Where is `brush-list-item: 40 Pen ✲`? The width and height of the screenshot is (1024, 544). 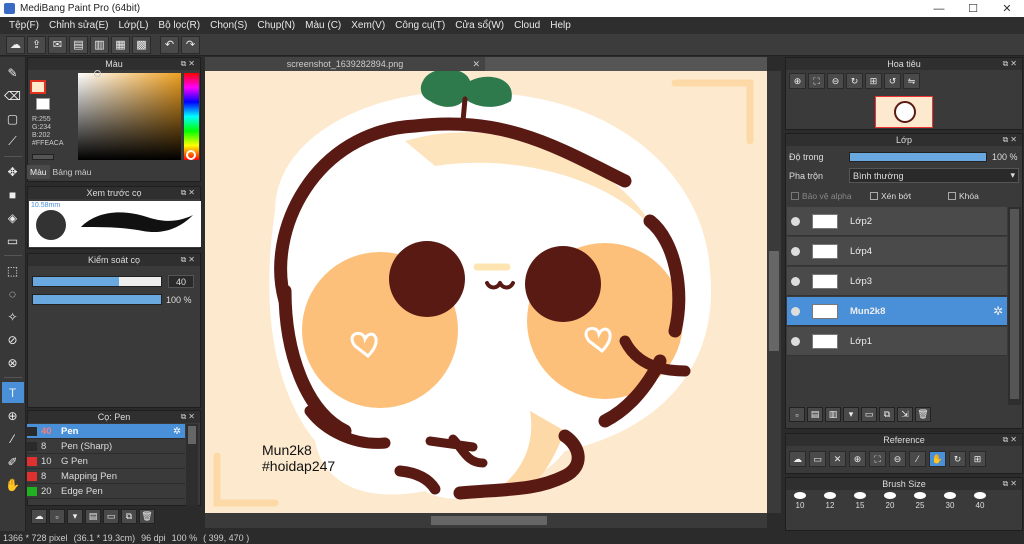
brush-list-item: 40 Pen ✲ is located at coordinates (106, 431).